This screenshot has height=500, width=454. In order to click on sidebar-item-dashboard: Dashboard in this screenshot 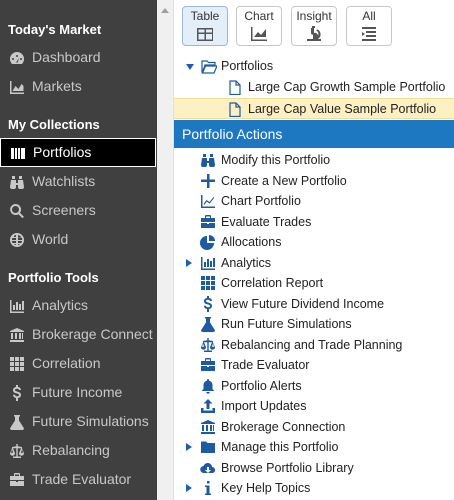, I will do `click(78, 57)`.